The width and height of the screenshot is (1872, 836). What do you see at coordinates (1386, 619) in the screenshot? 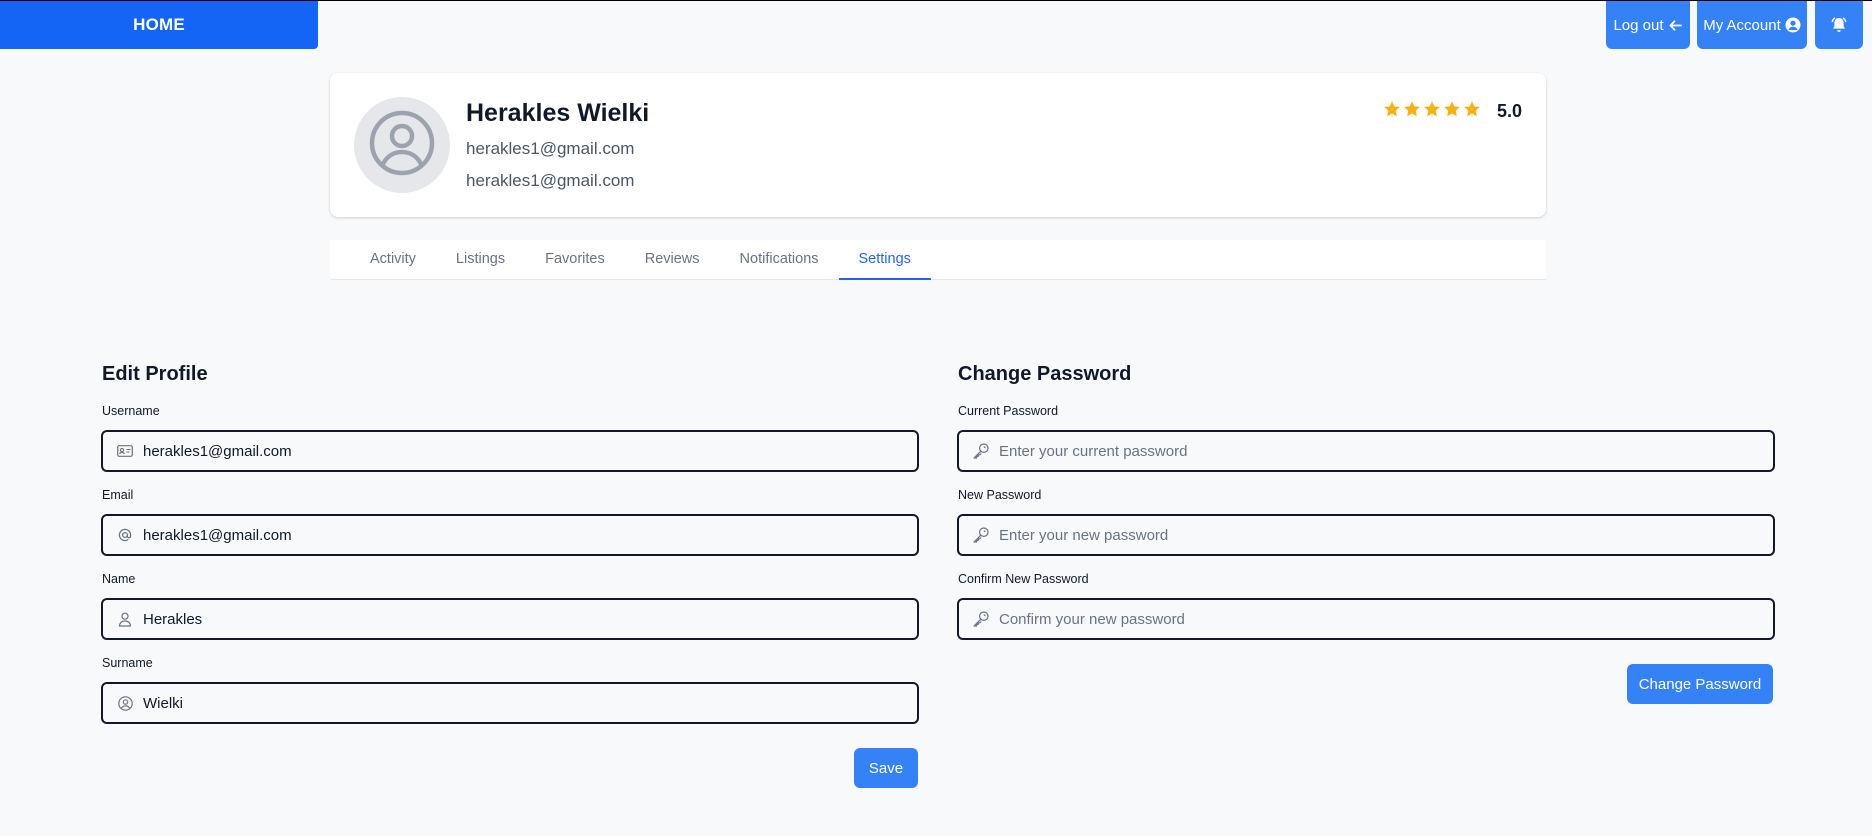
I see `confirm-password-input` at bounding box center [1386, 619].